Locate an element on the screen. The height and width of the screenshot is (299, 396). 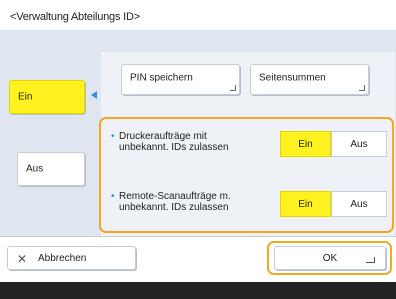
mode-on-button: Ein is located at coordinates (47, 97).